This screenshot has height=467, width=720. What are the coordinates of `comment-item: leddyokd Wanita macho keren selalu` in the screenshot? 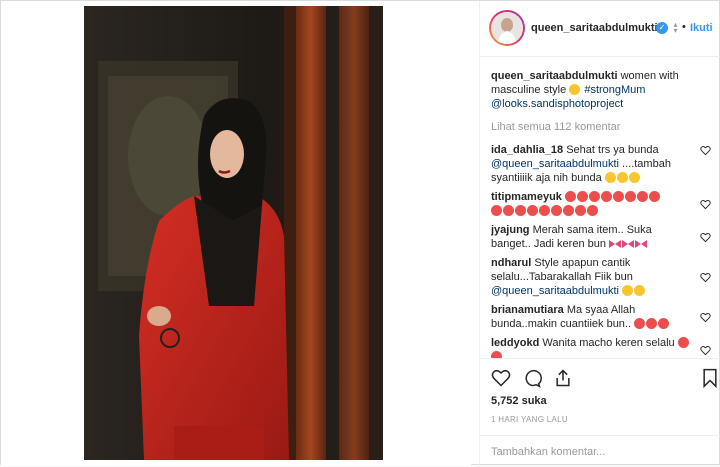 It's located at (602, 347).